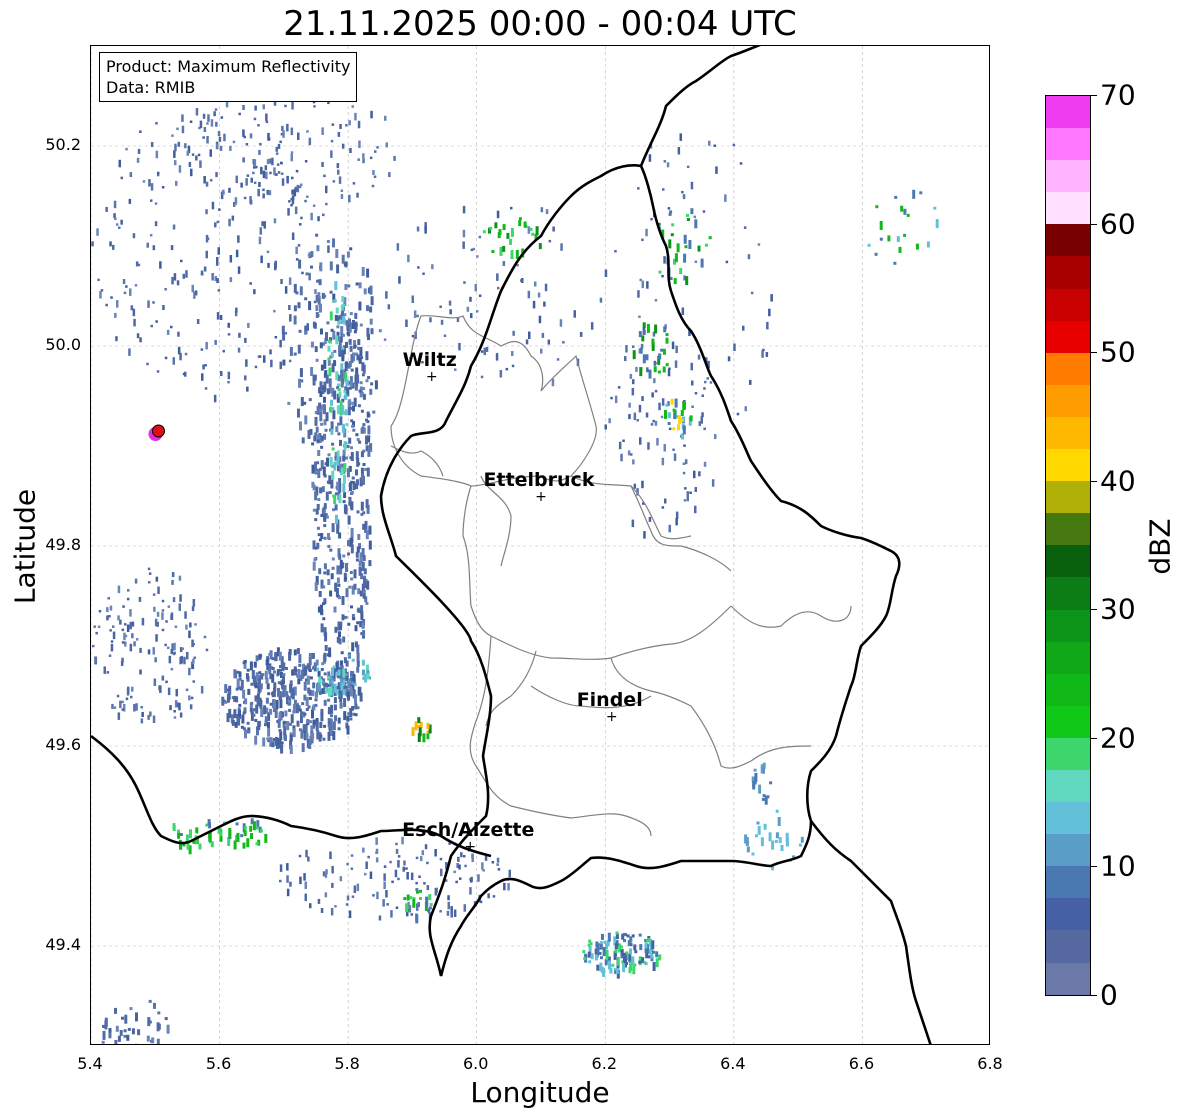 Image resolution: width=1179 pixels, height=1117 pixels. I want to click on x-tick-label: 6.2, so click(604, 1063).